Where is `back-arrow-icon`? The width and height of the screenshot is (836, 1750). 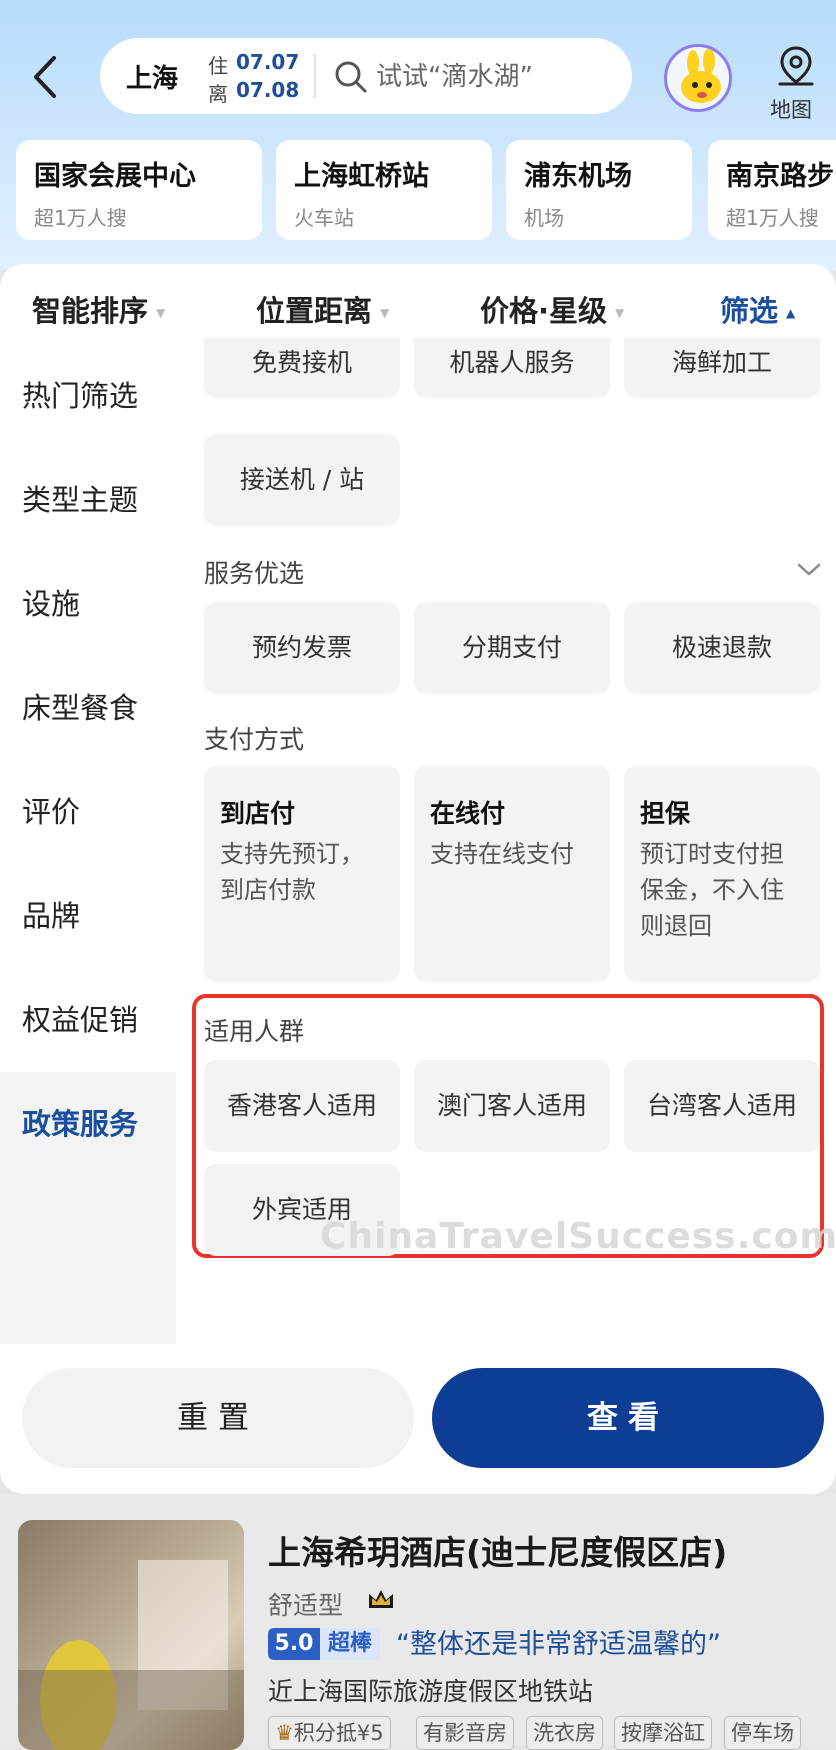 back-arrow-icon is located at coordinates (46, 77).